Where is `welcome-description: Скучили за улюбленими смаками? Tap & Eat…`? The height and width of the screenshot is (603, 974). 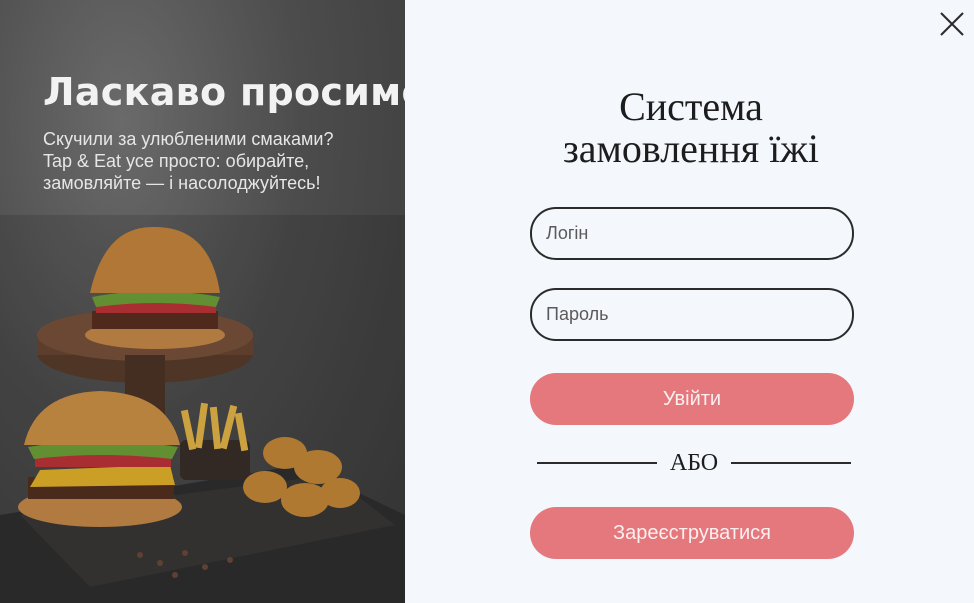
welcome-description: Скучили за улюбленими смаками? Tap & Eat… is located at coordinates (208, 161).